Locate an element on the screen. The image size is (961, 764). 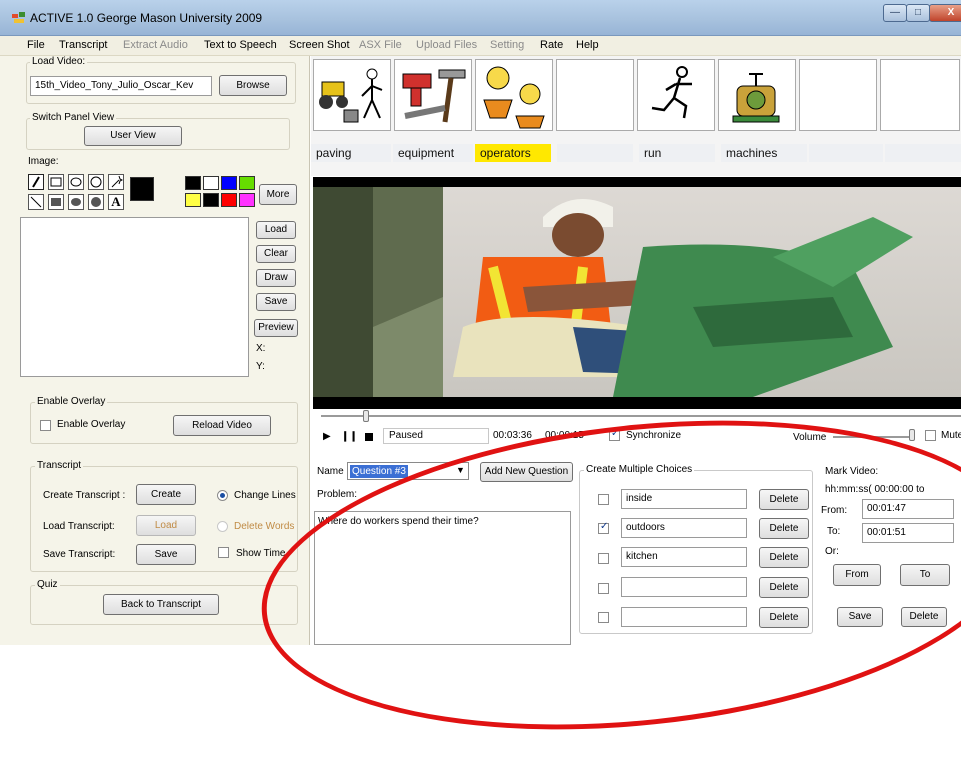
mark-delete-button: Delete is located at coordinates (924, 617).